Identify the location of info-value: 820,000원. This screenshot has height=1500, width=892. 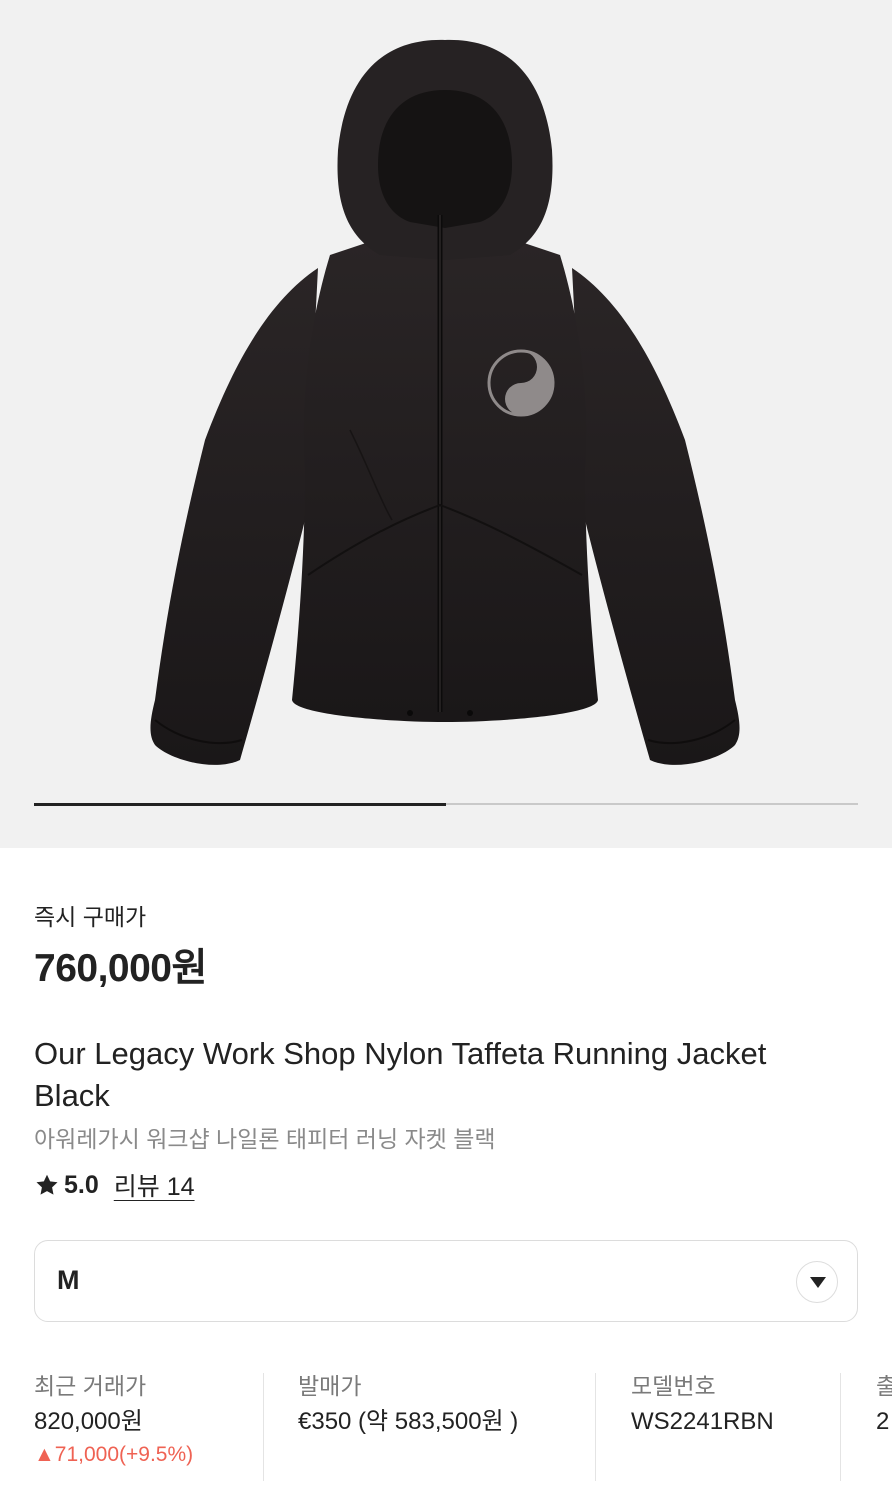
(88, 1421).